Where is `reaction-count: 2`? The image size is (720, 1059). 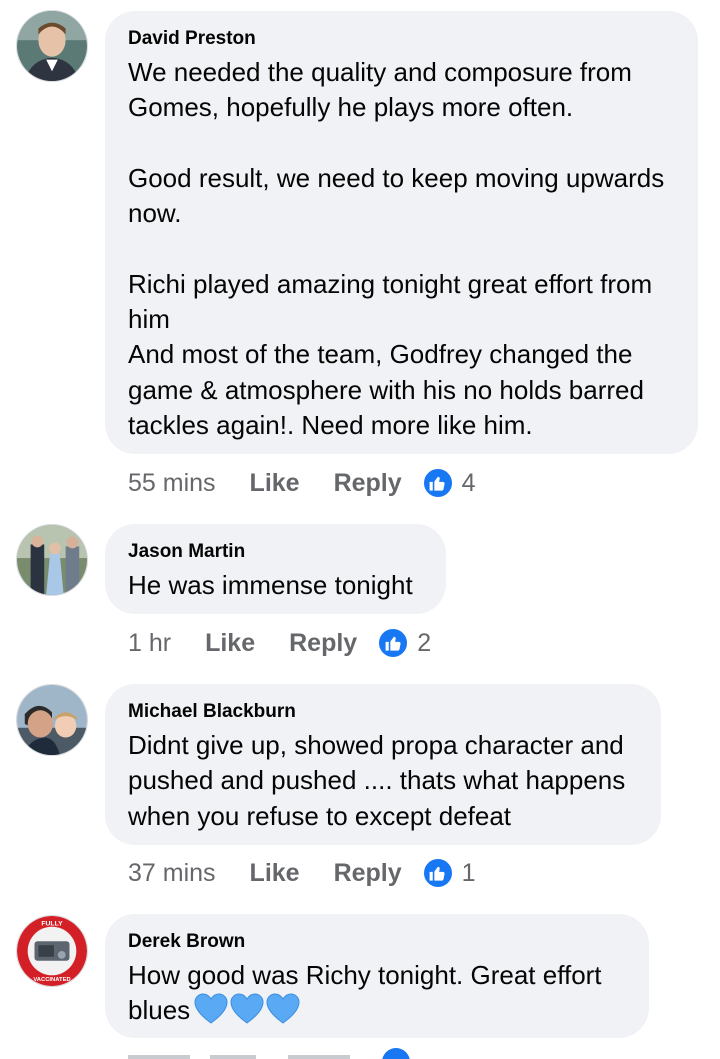 reaction-count: 2 is located at coordinates (424, 643).